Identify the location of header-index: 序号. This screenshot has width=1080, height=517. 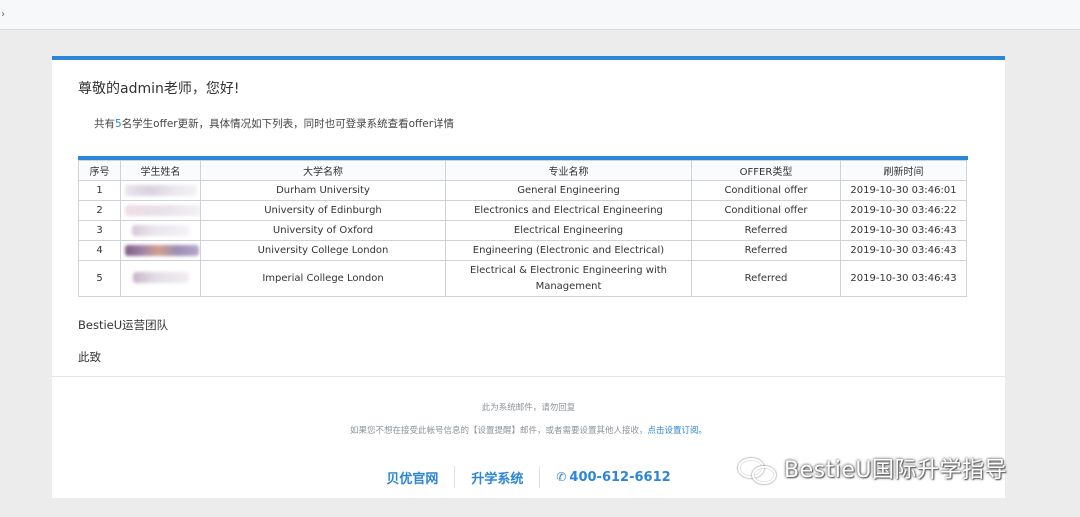
(99, 170).